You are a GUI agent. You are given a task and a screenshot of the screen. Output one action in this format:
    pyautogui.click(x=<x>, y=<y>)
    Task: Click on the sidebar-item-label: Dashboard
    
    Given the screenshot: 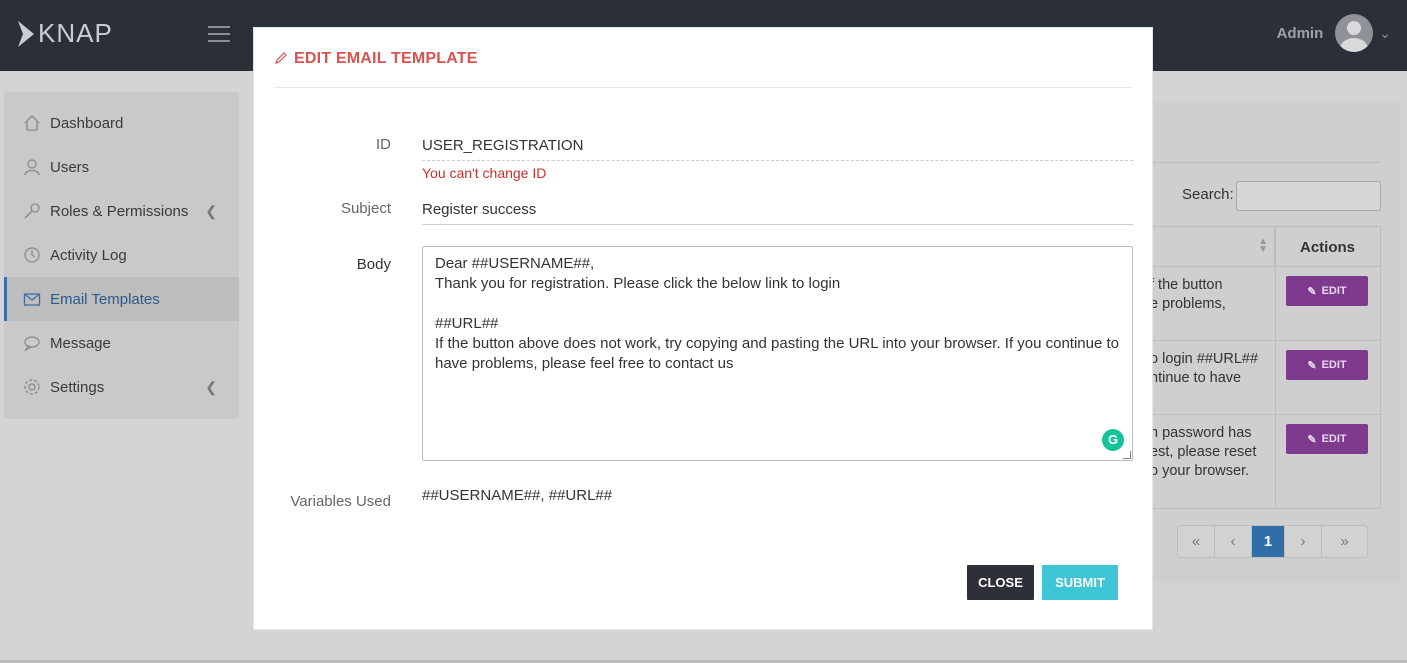 What is the action you would take?
    pyautogui.click(x=87, y=123)
    